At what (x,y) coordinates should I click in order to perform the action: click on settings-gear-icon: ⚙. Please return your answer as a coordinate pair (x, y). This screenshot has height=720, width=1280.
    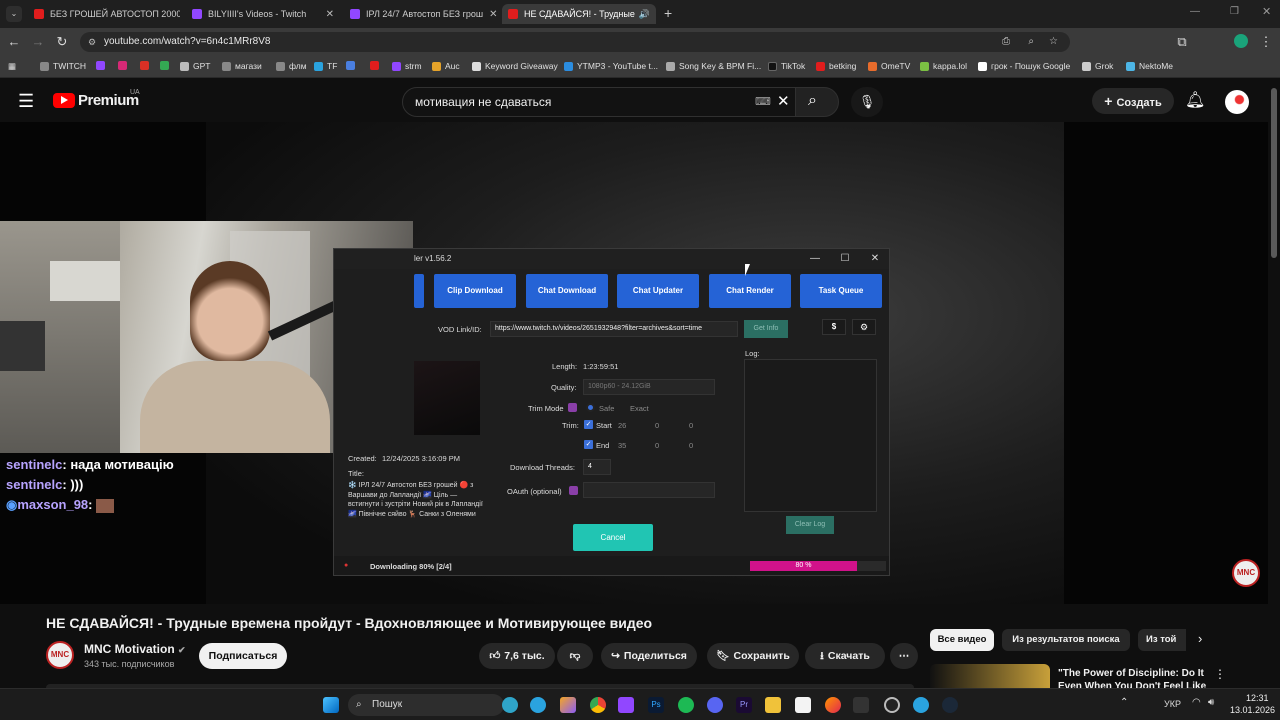
    Looking at the image, I should click on (864, 327).